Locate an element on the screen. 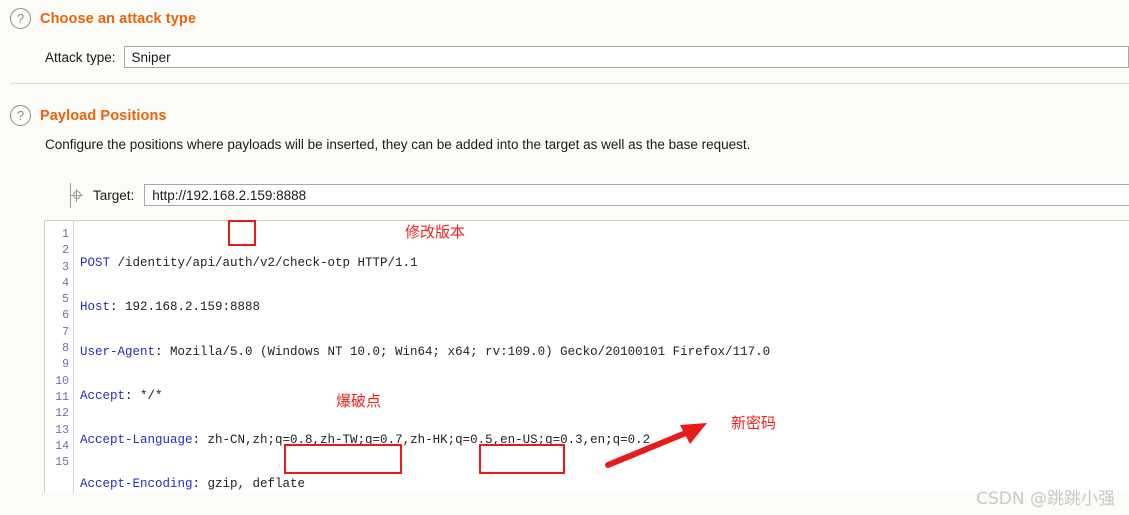 The height and width of the screenshot is (515, 1129). attack-type-row: Attack type: Sniper is located at coordinates (564, 57).